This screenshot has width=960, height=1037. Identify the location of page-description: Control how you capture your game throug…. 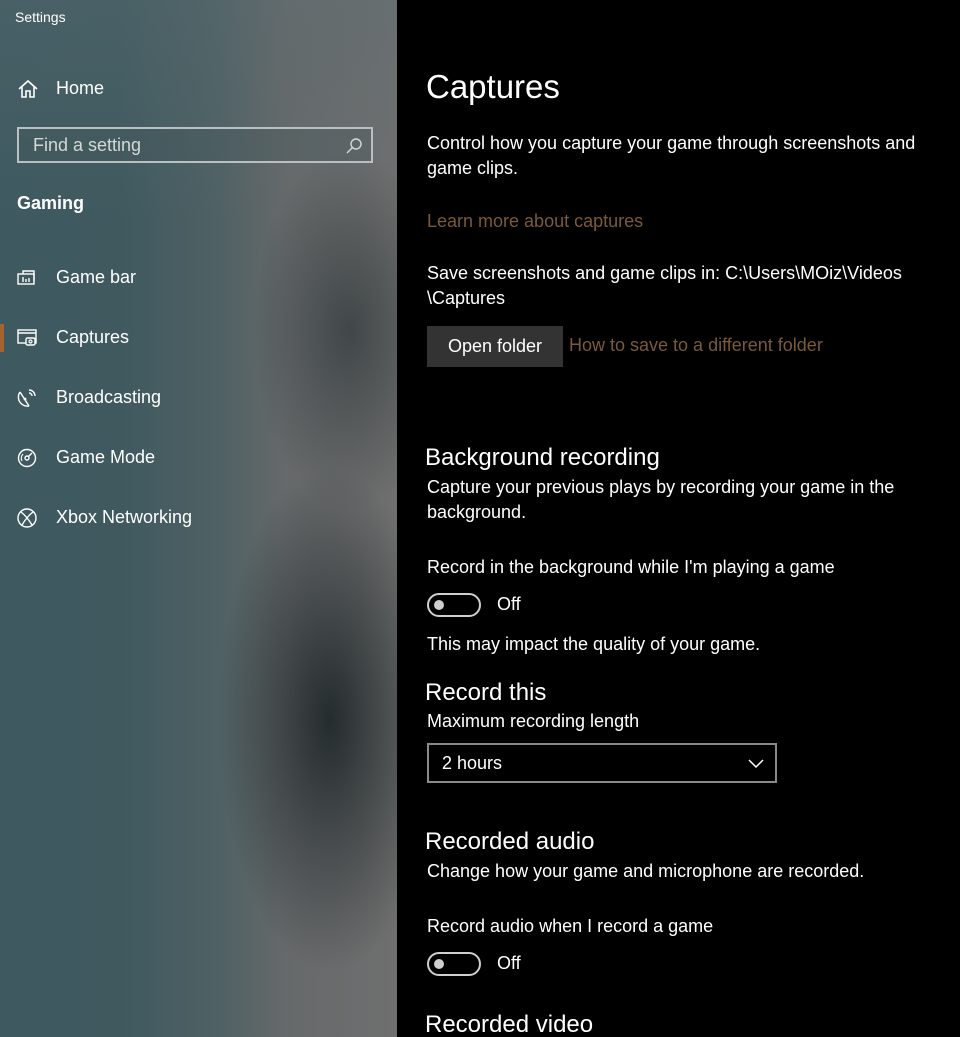
(671, 155).